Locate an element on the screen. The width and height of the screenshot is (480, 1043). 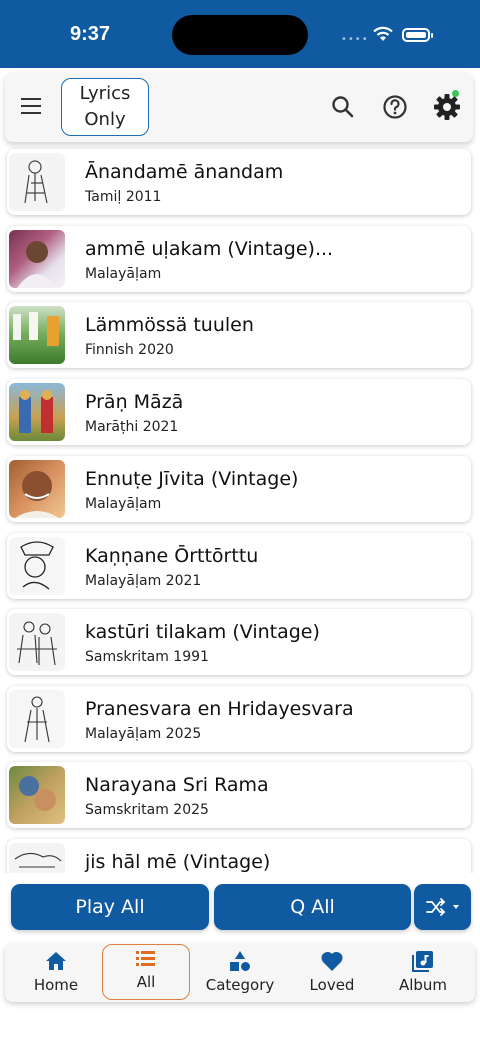
shuffle-dropdown-button is located at coordinates (442, 907).